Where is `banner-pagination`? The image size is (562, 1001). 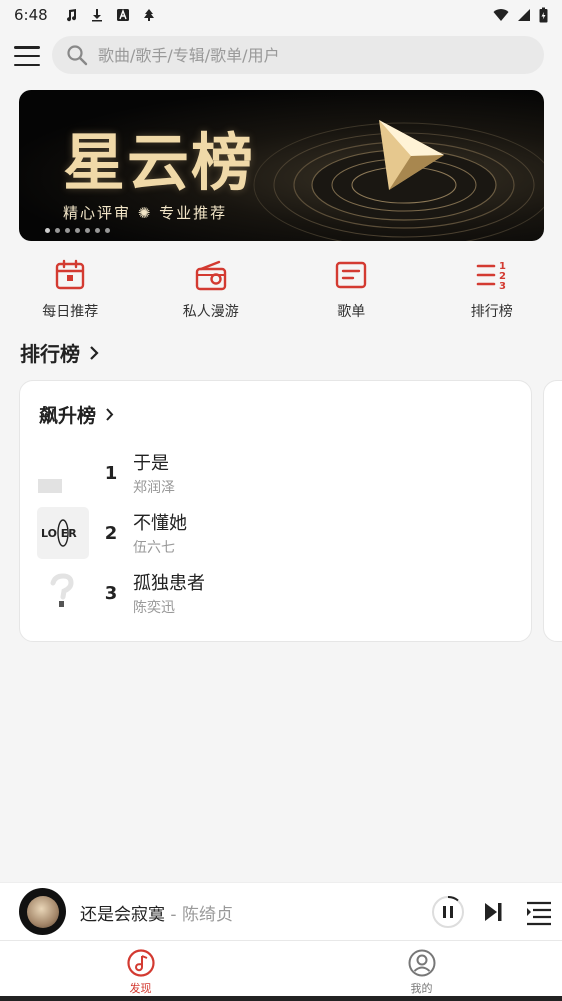
banner-pagination is located at coordinates (77, 230).